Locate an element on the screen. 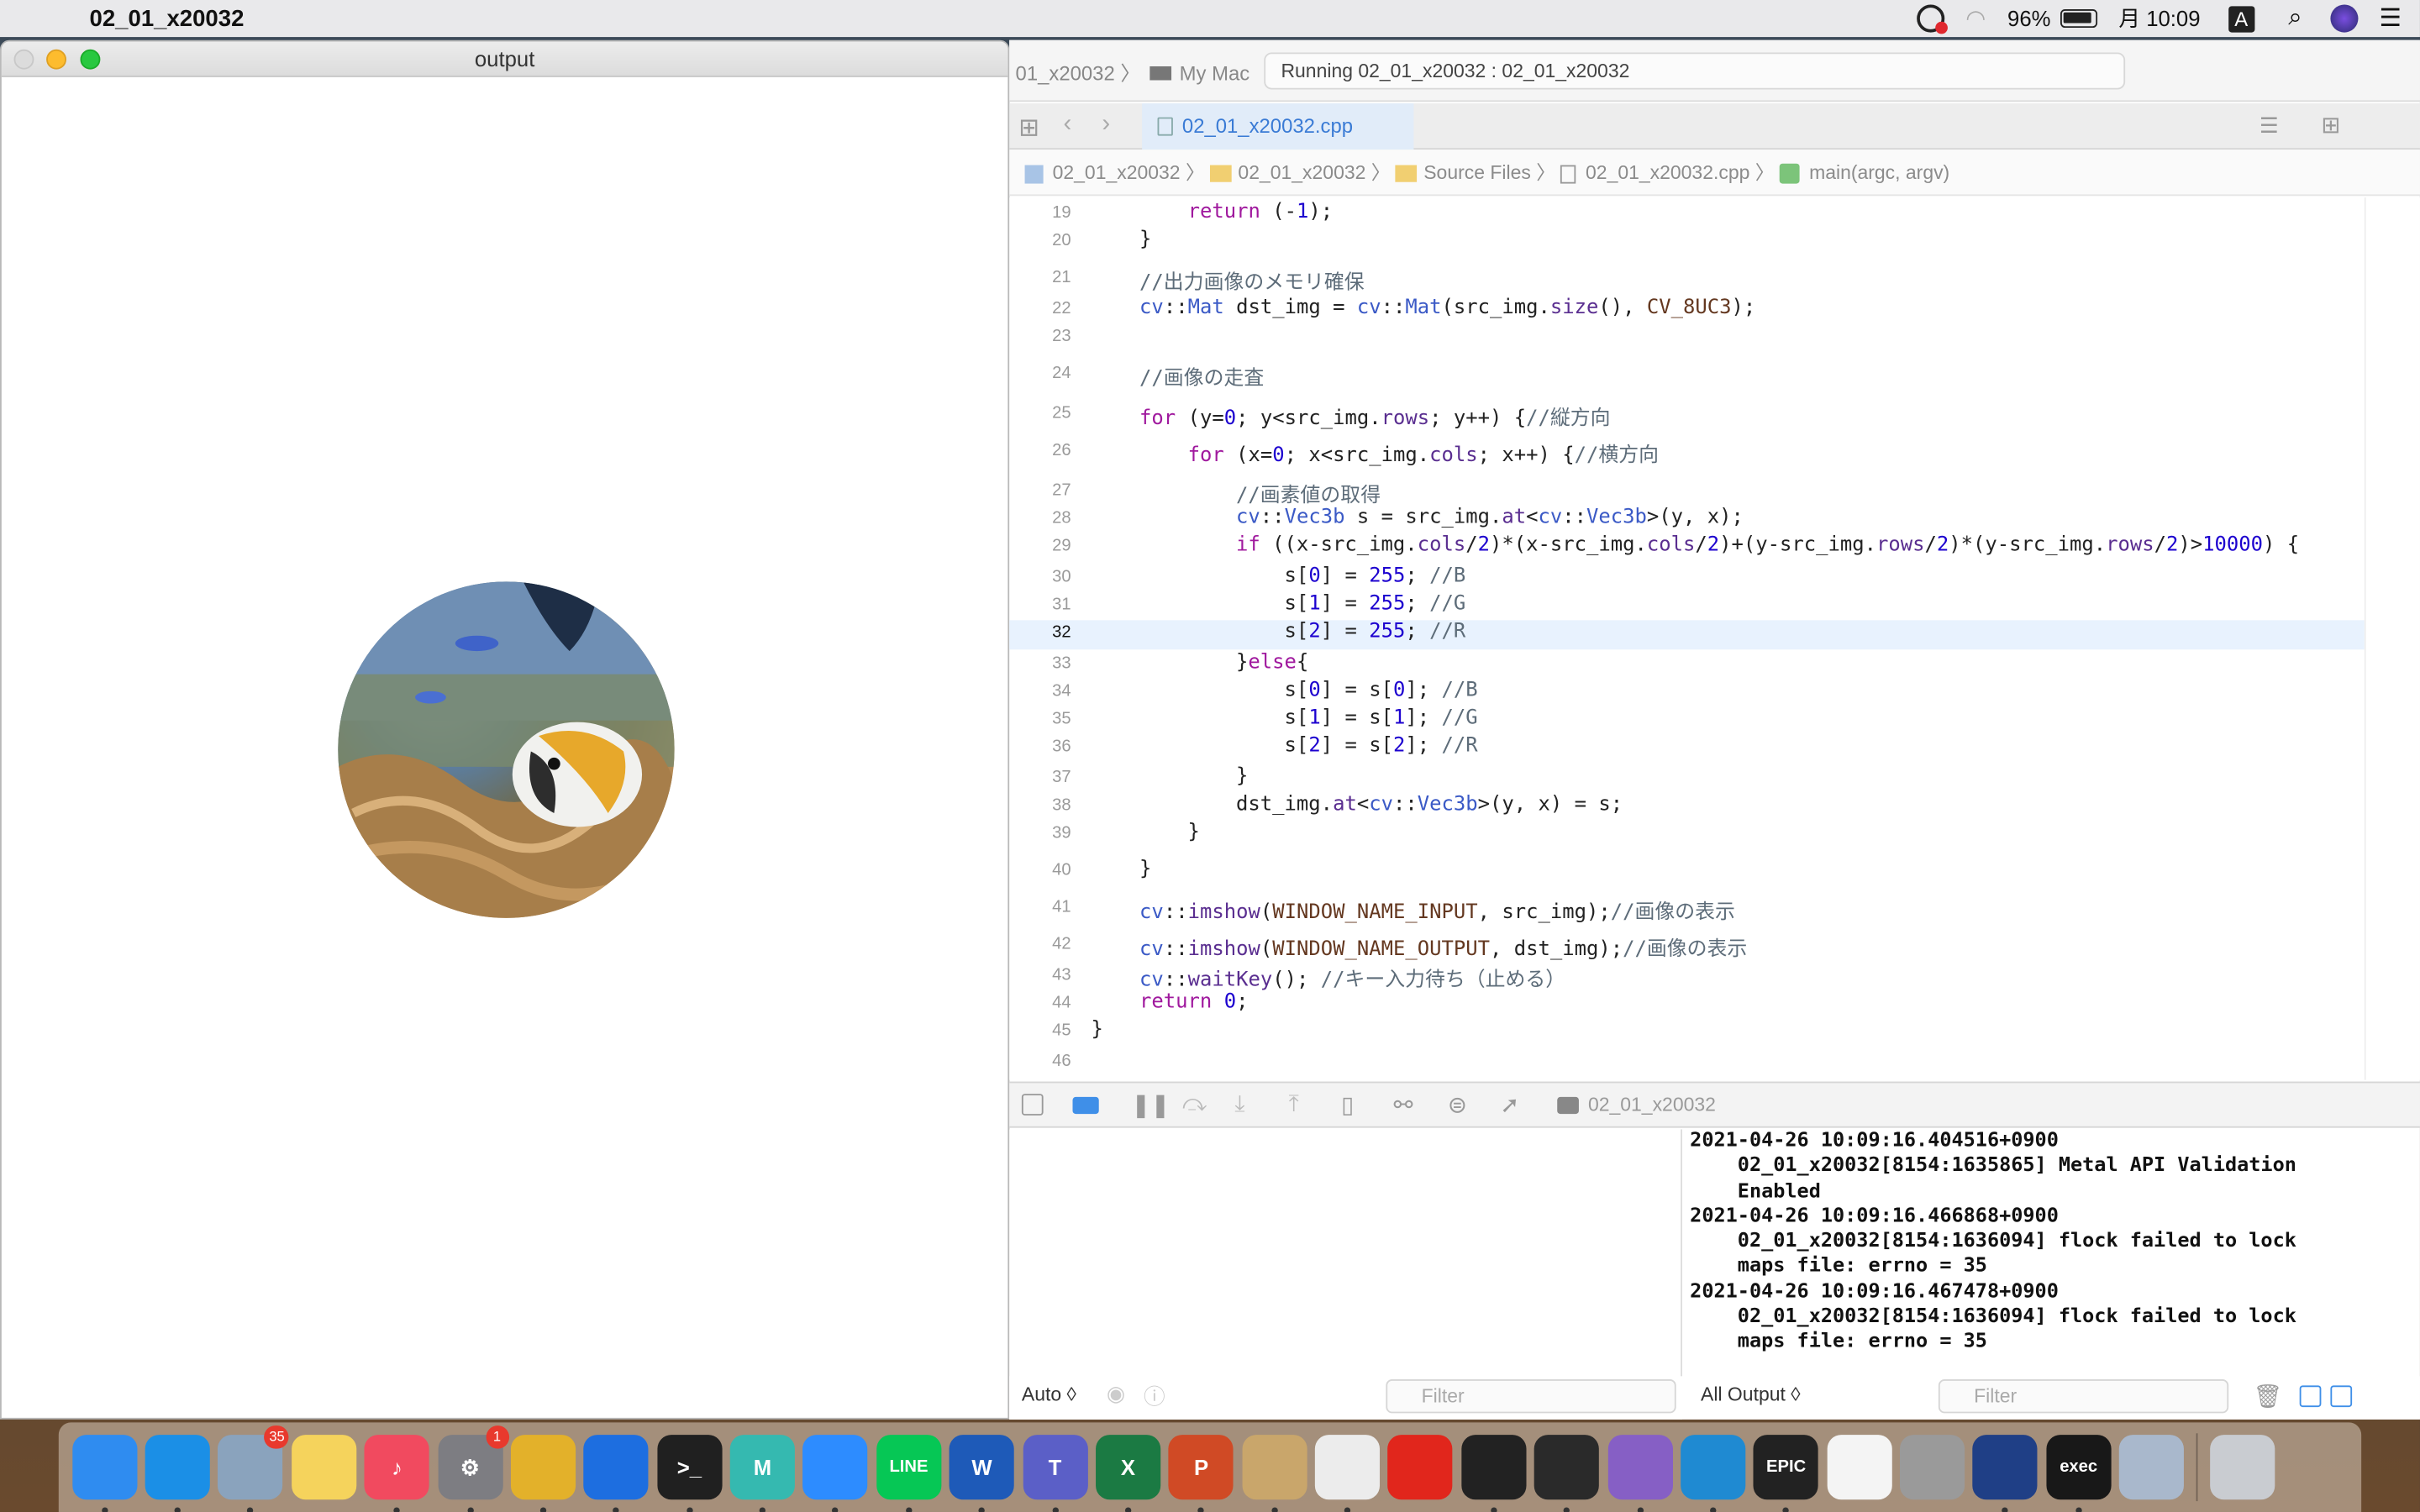 The height and width of the screenshot is (1512, 2420). wifi-icon: ◠ is located at coordinates (1976, 18).